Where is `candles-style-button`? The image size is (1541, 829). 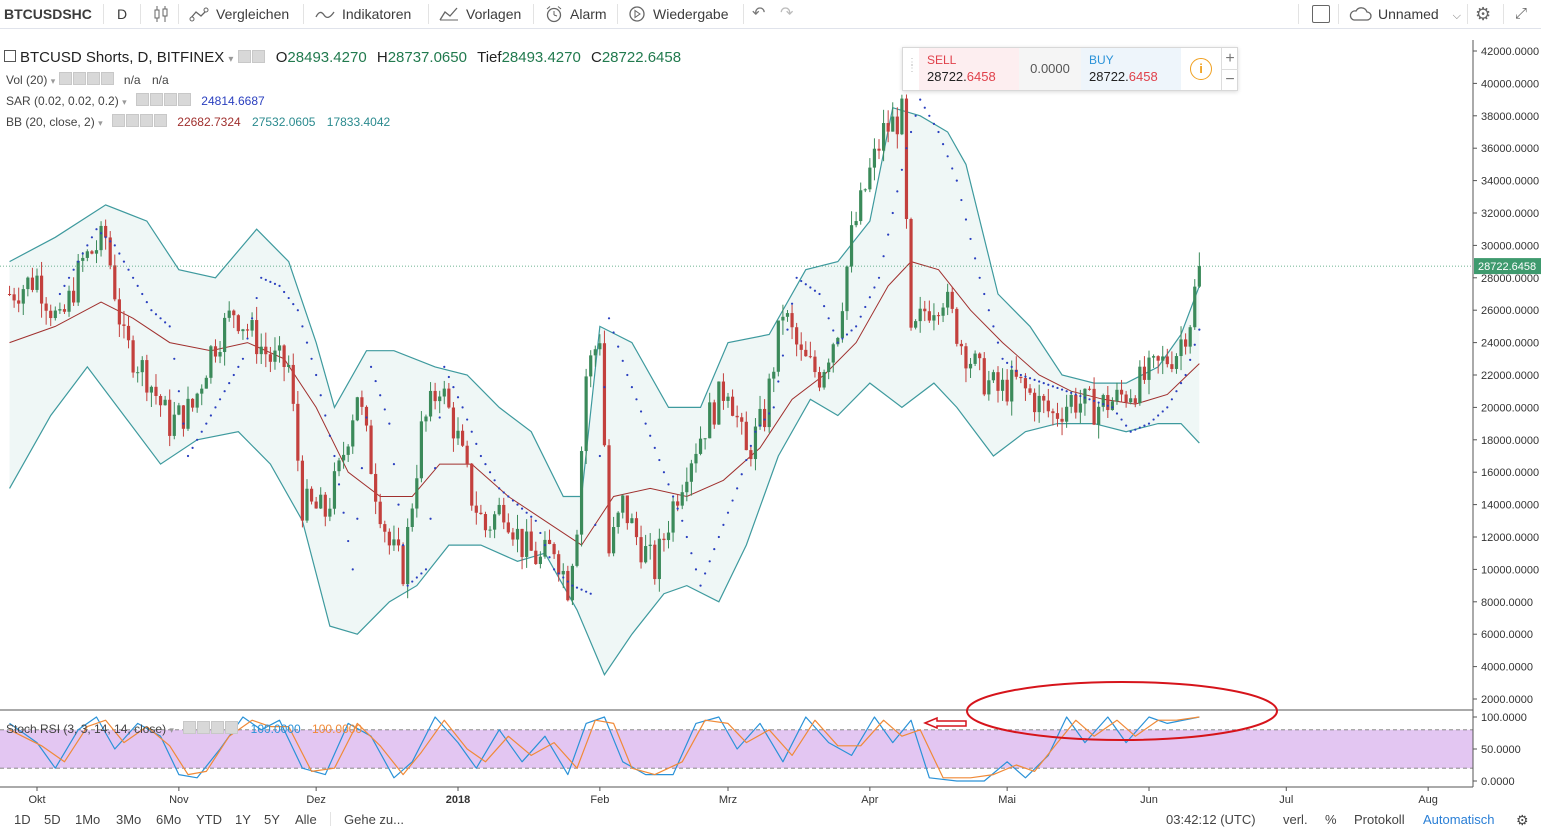
candles-style-button is located at coordinates (161, 14).